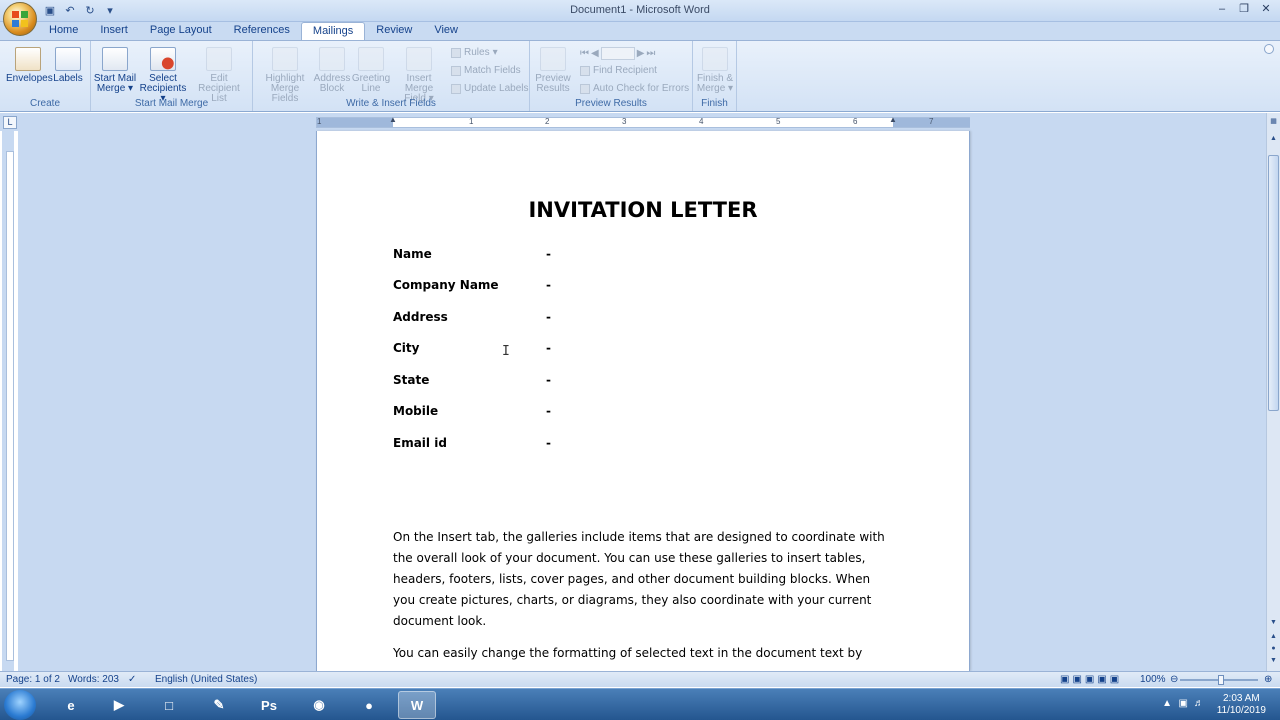 This screenshot has height=720, width=1280. What do you see at coordinates (1153, 679) in the screenshot?
I see `zoom-level: 100%` at bounding box center [1153, 679].